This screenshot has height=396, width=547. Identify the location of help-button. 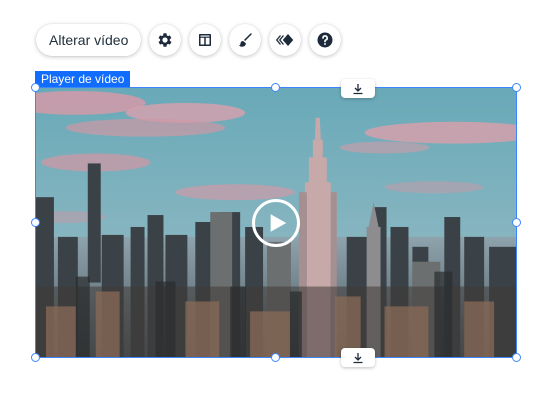
(325, 40).